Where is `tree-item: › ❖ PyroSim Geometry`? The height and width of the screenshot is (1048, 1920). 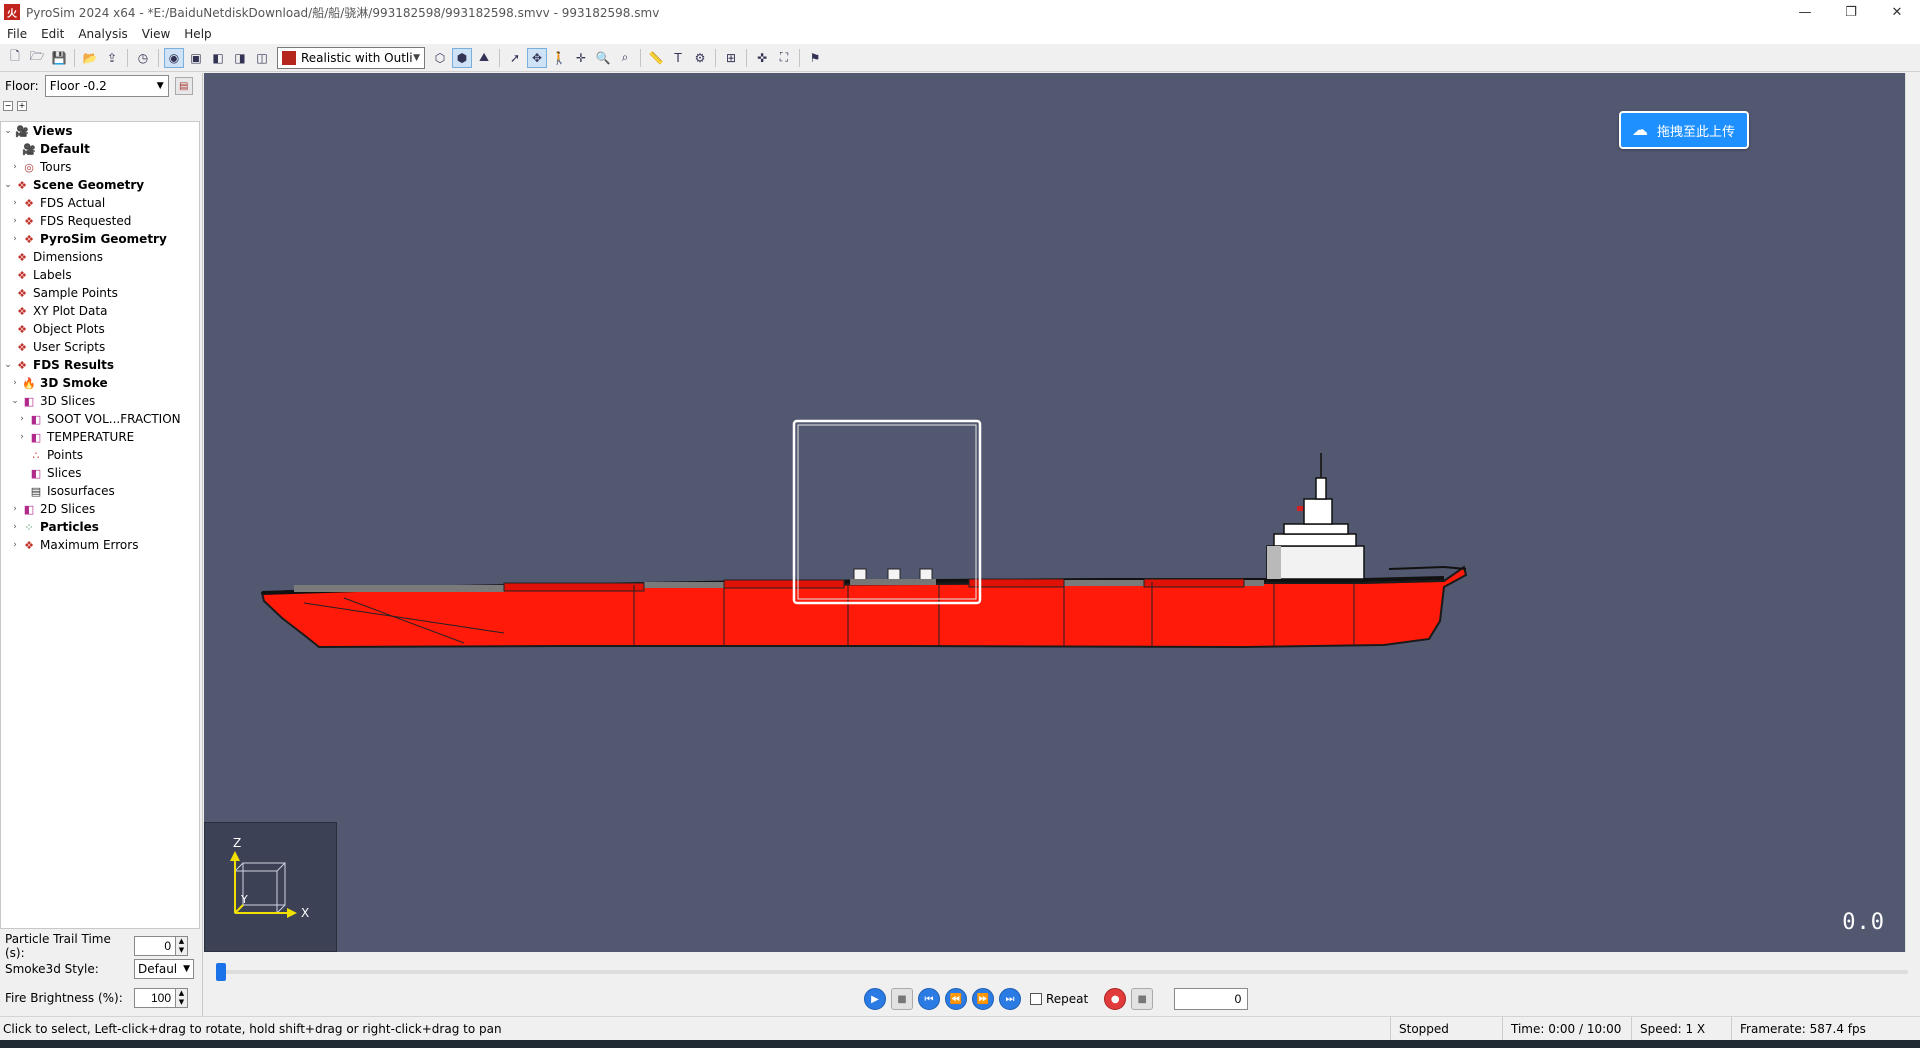 tree-item: › ❖ PyroSim Geometry is located at coordinates (100, 239).